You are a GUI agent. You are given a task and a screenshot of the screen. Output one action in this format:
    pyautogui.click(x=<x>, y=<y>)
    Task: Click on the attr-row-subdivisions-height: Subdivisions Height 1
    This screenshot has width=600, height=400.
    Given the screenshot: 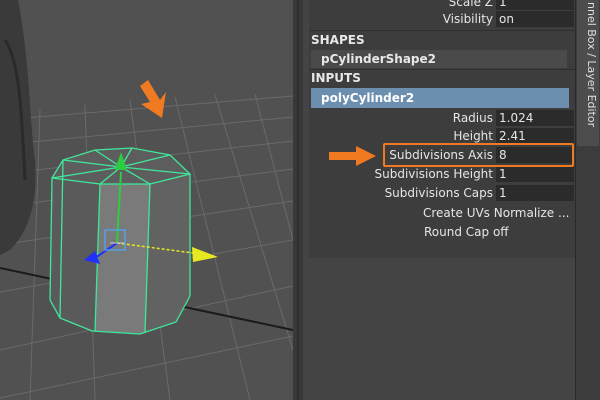 What is the action you would take?
    pyautogui.click(x=442, y=174)
    